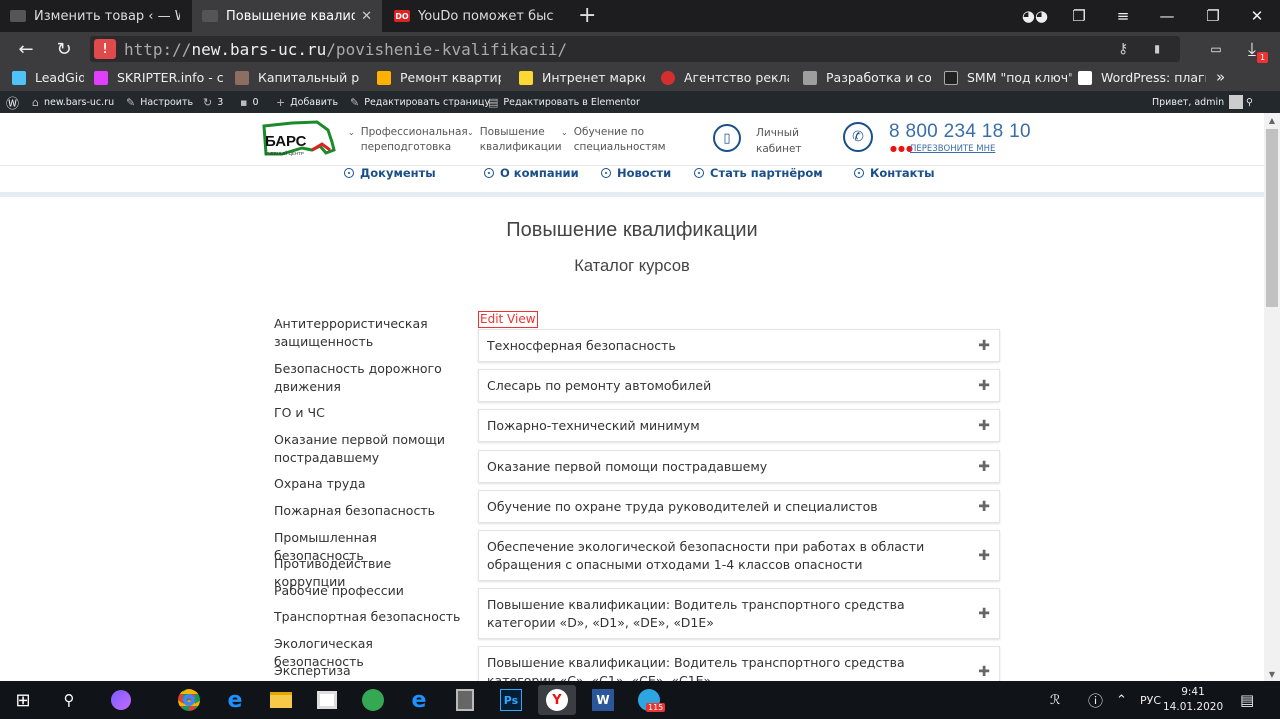  Describe the element at coordinates (587, 15) in the screenshot. I see `new-tab-button: +` at that location.